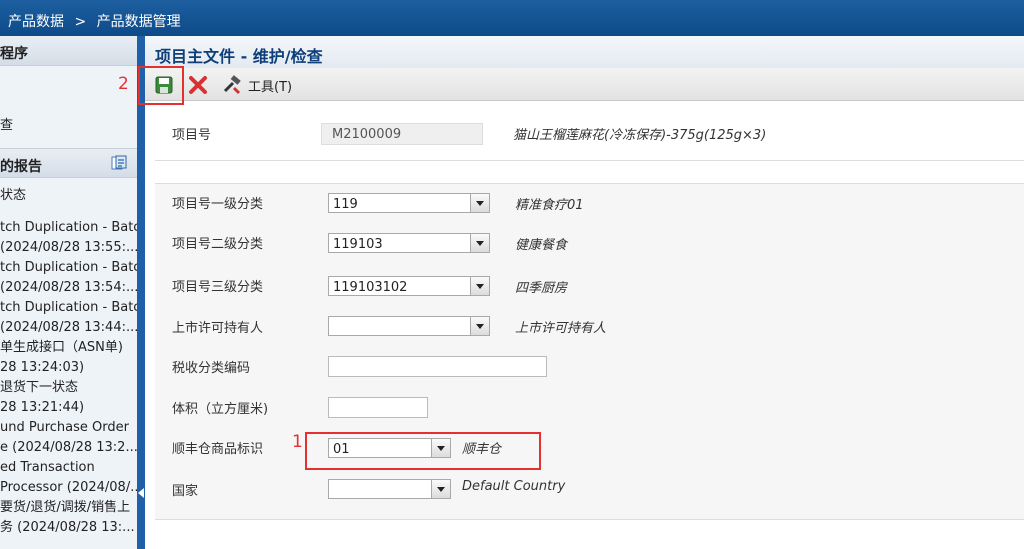  Describe the element at coordinates (119, 163) in the screenshot. I see `refresh-icon` at that location.